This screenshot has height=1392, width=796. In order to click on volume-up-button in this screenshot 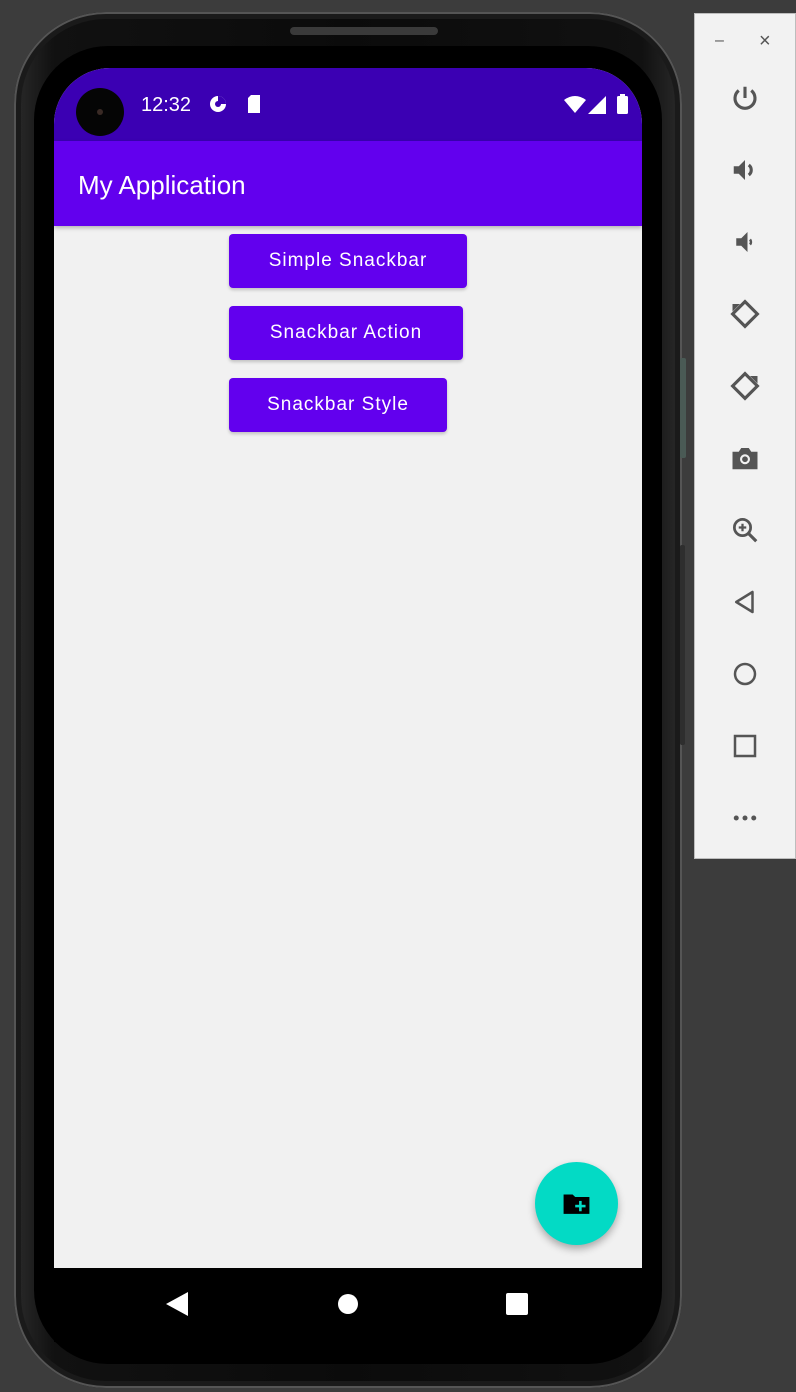, I will do `click(745, 170)`.